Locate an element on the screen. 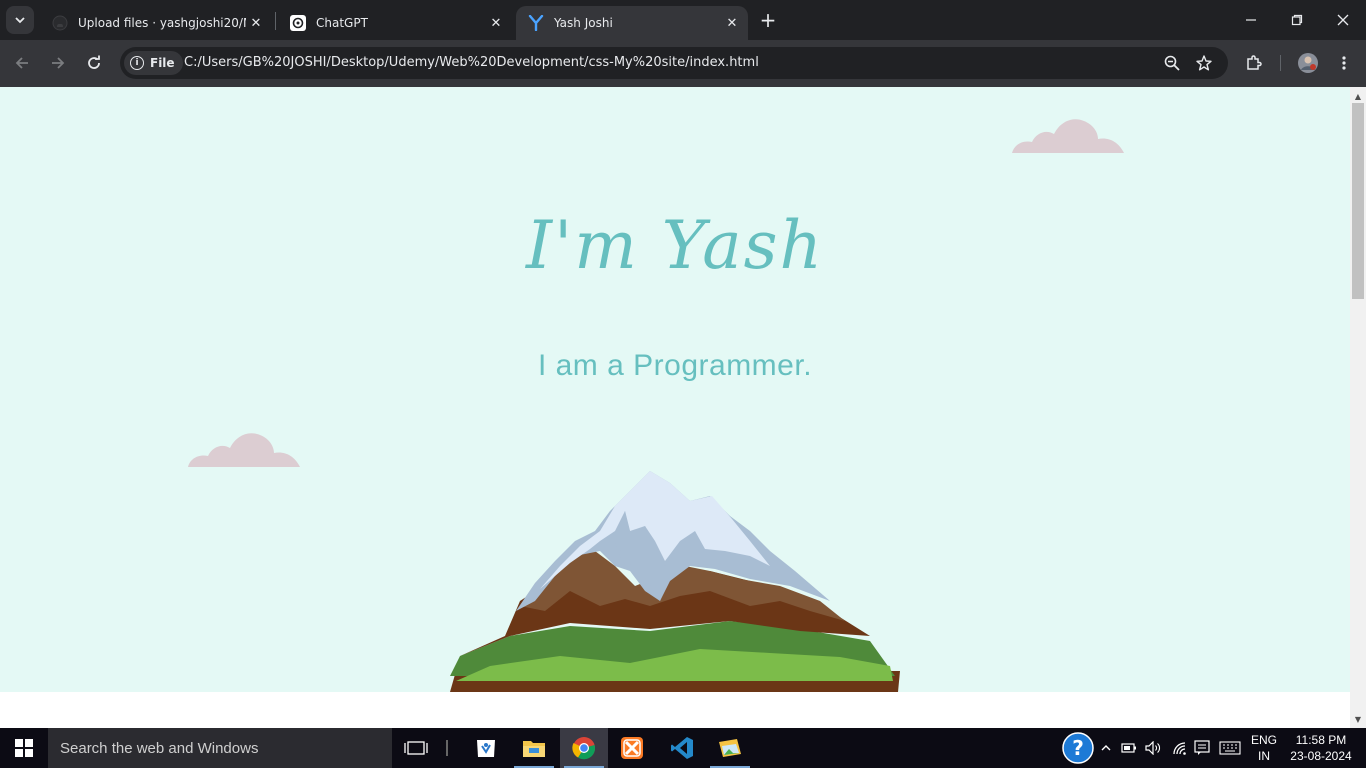 The width and height of the screenshot is (1366, 768). avatar is located at coordinates (1308, 63).